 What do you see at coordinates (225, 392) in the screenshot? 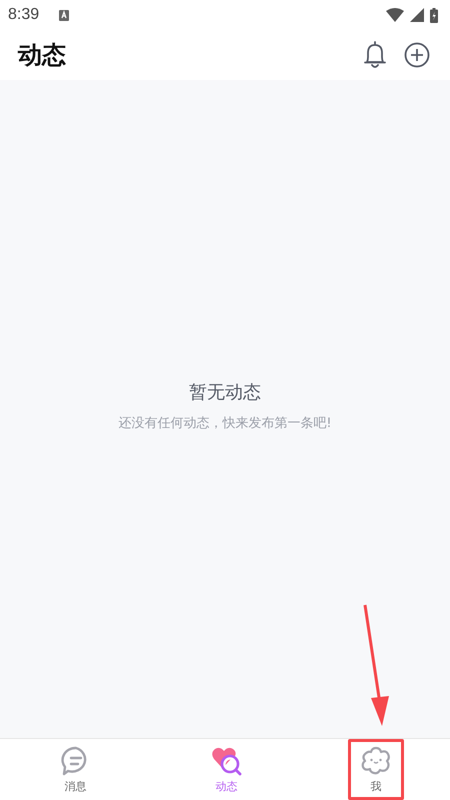
I see `empty-title: 暂无动态` at bounding box center [225, 392].